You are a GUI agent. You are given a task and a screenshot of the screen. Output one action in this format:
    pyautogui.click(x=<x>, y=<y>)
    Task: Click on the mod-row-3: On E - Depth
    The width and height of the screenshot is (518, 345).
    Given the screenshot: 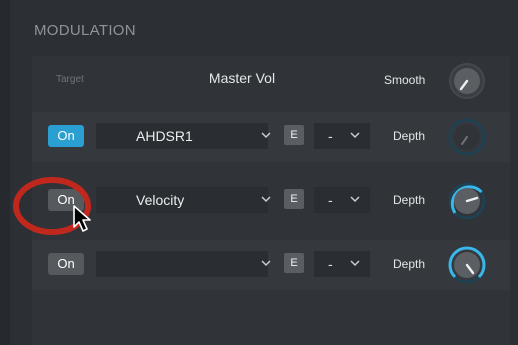 What is the action you would take?
    pyautogui.click(x=271, y=265)
    